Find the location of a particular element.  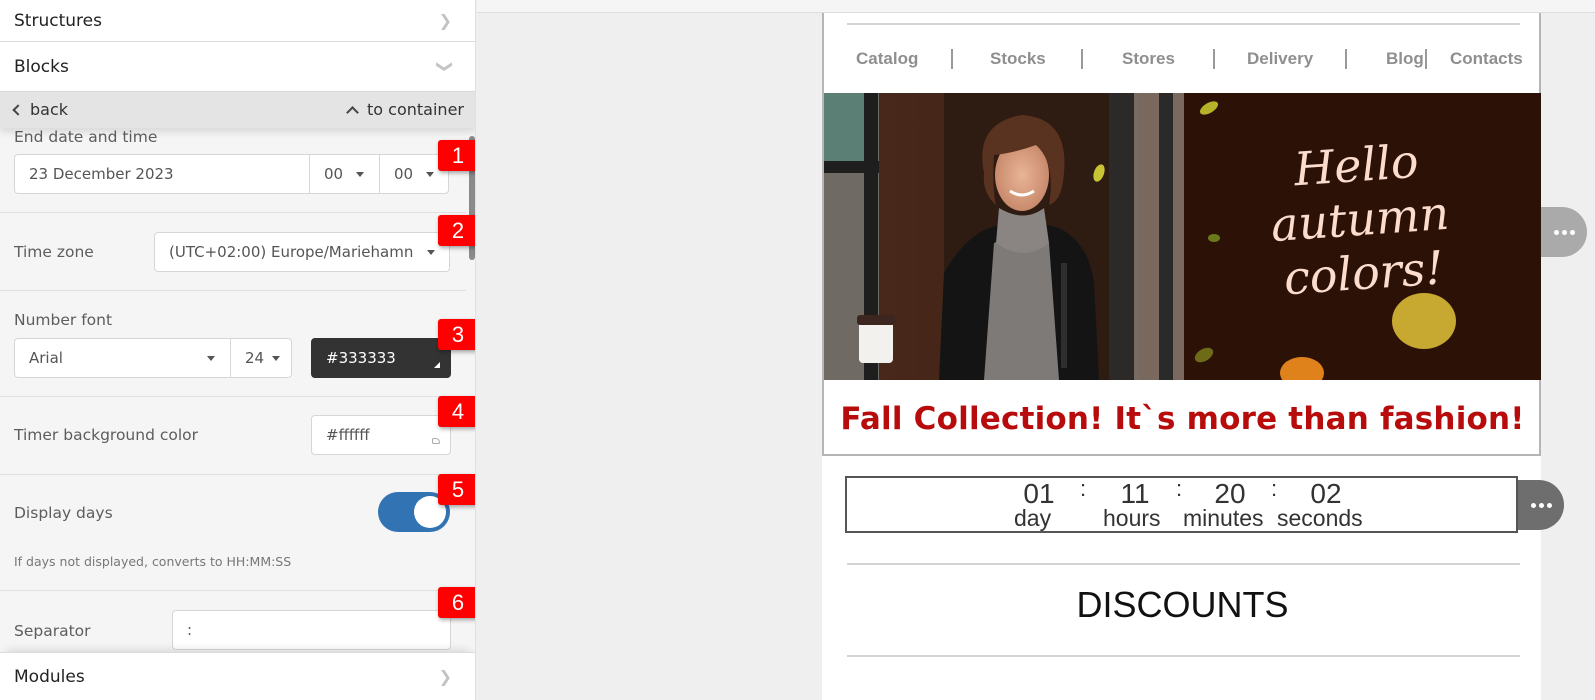

timer-seconds-label: seconds is located at coordinates (1320, 518).